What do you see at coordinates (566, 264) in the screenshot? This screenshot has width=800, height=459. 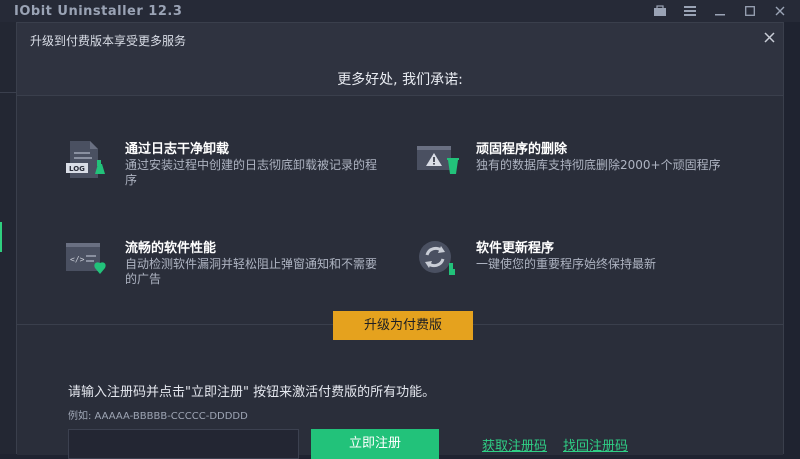 I see `feature-desc: 一键使您的重要程序始终保持最新` at bounding box center [566, 264].